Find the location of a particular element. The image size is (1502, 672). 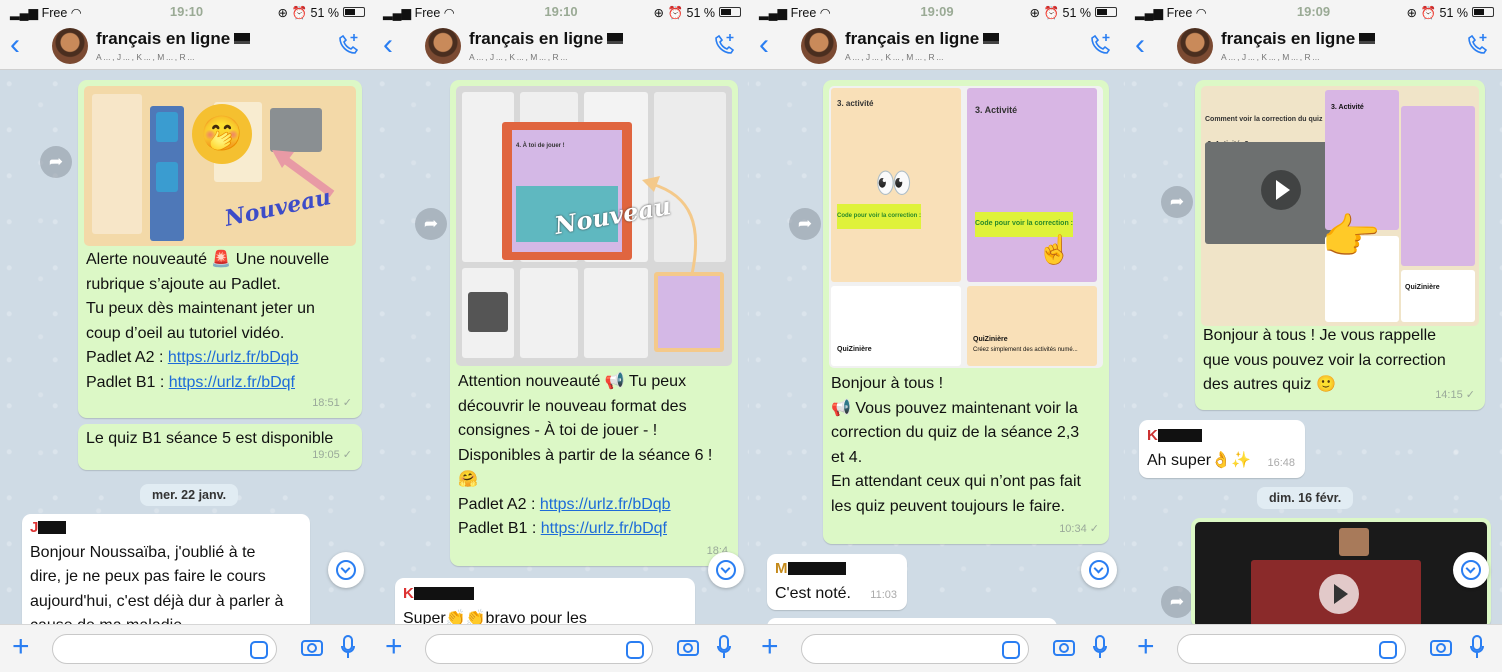

message-text: Disponibles à partir de la séance 6 ! is located at coordinates (585, 455).